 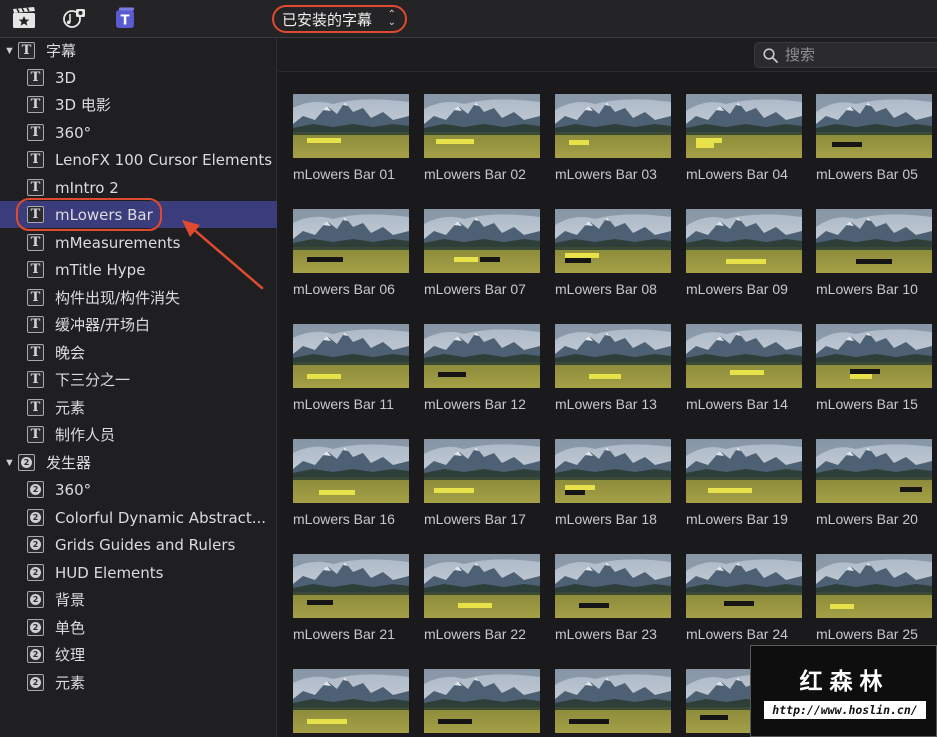 What do you see at coordinates (845, 710) in the screenshot?
I see `watermark-url: http://www.hoslin.cn/` at bounding box center [845, 710].